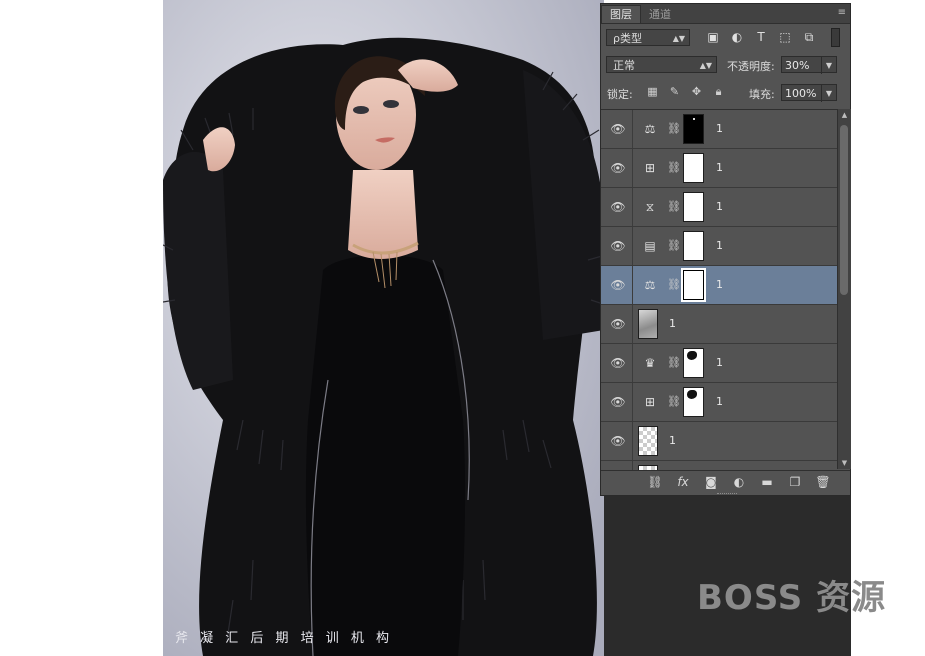 This screenshot has height=656, width=925. I want to click on filter-icons: ▣ ◐ T ⬚ ⧉, so click(761, 37).